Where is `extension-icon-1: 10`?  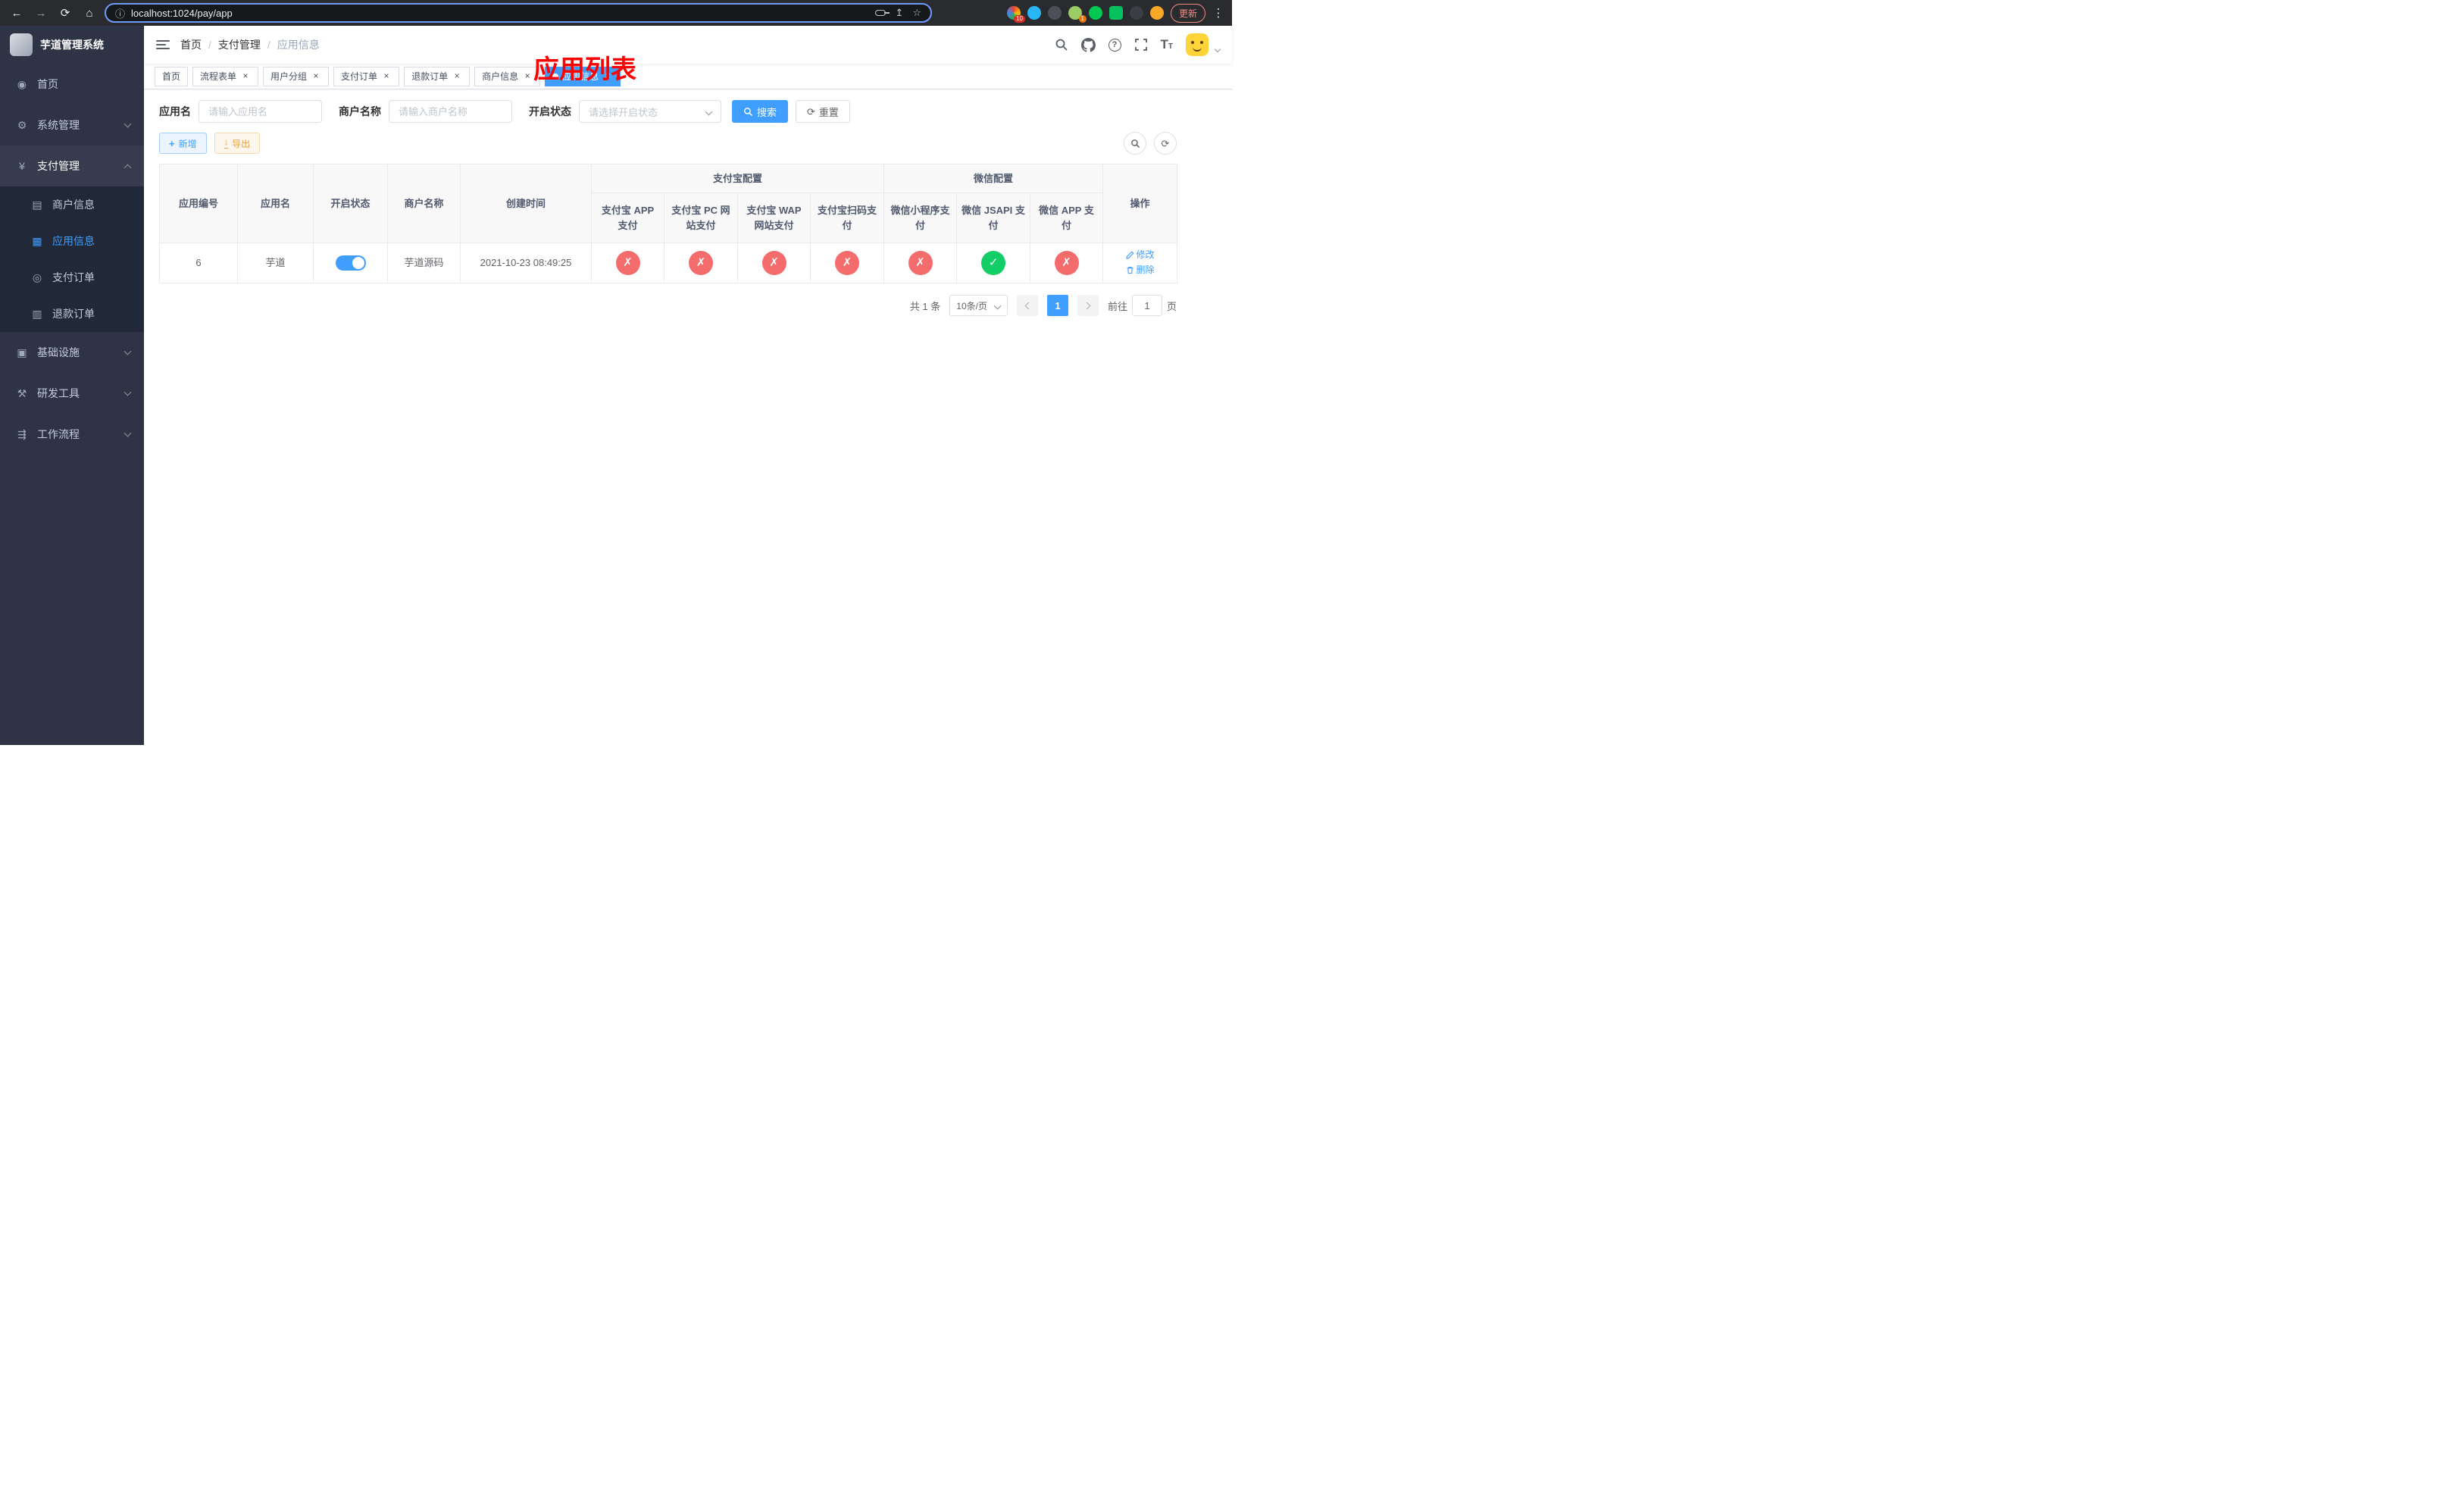
extension-icon-1: 10 is located at coordinates (1015, 14).